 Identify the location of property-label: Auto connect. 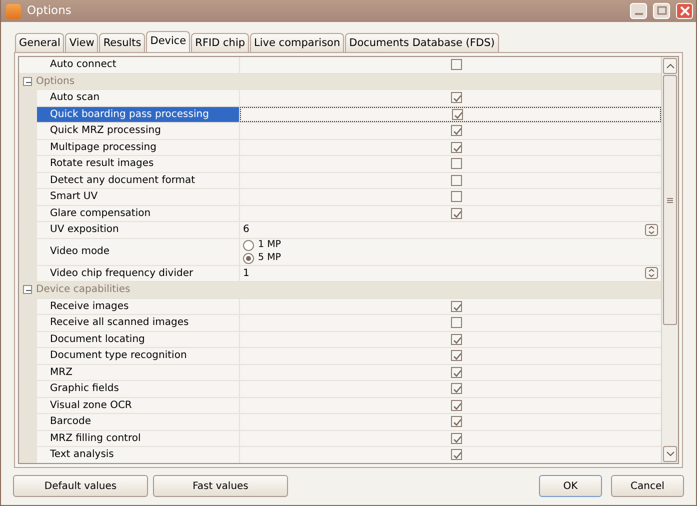
(129, 64).